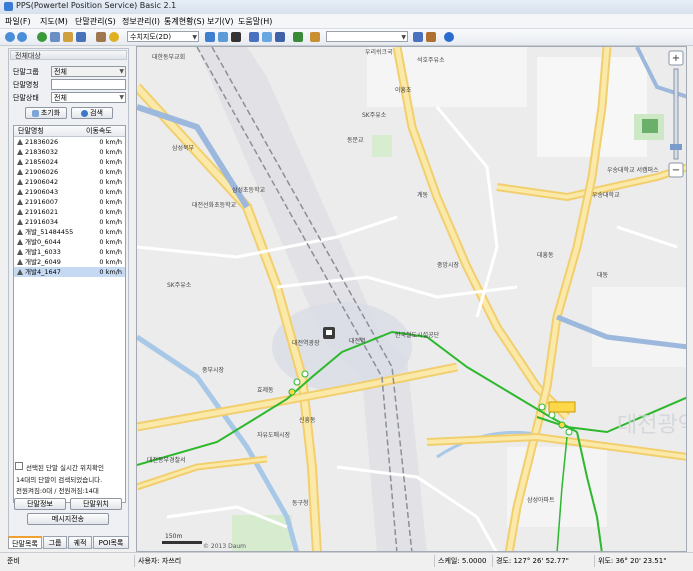  Describe the element at coordinates (224, 546) in the screenshot. I see `copyright: © 2013 Daum` at that location.